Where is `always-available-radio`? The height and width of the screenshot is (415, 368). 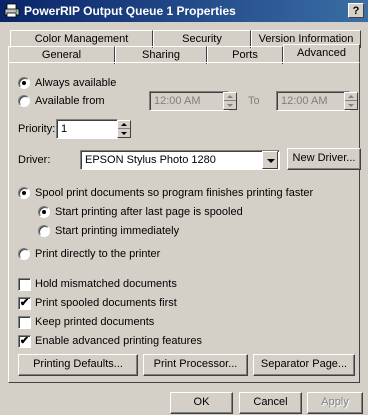
always-available-radio is located at coordinates (24, 83).